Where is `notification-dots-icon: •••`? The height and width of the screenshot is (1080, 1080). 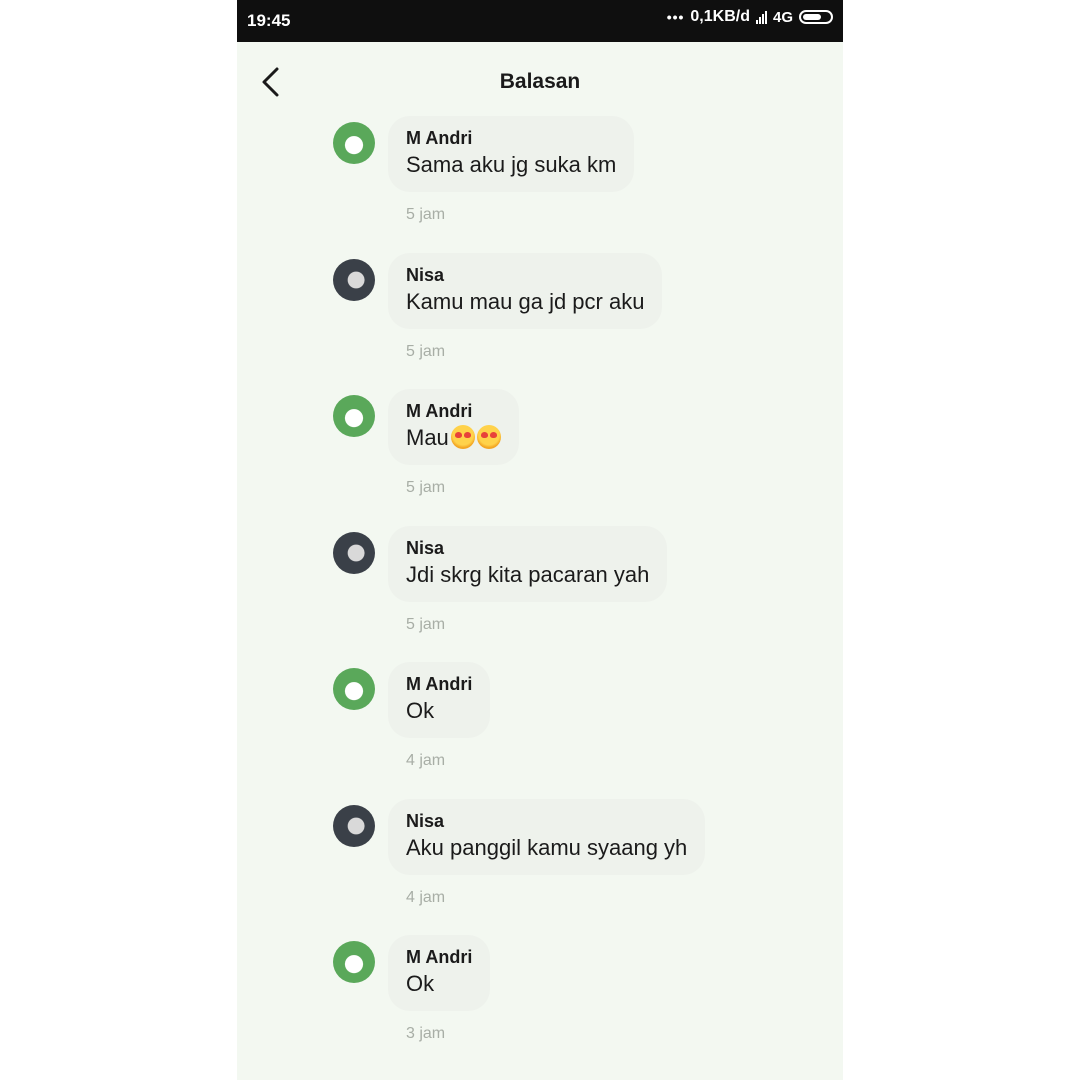 notification-dots-icon: ••• is located at coordinates (675, 17).